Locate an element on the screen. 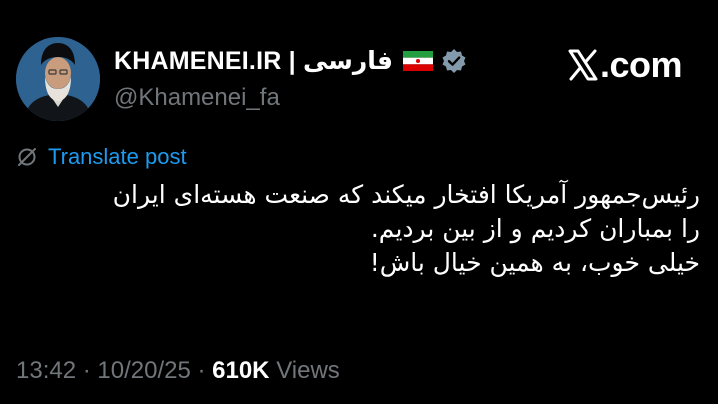 The width and height of the screenshot is (718, 404). x-logo-icon is located at coordinates (583, 65).